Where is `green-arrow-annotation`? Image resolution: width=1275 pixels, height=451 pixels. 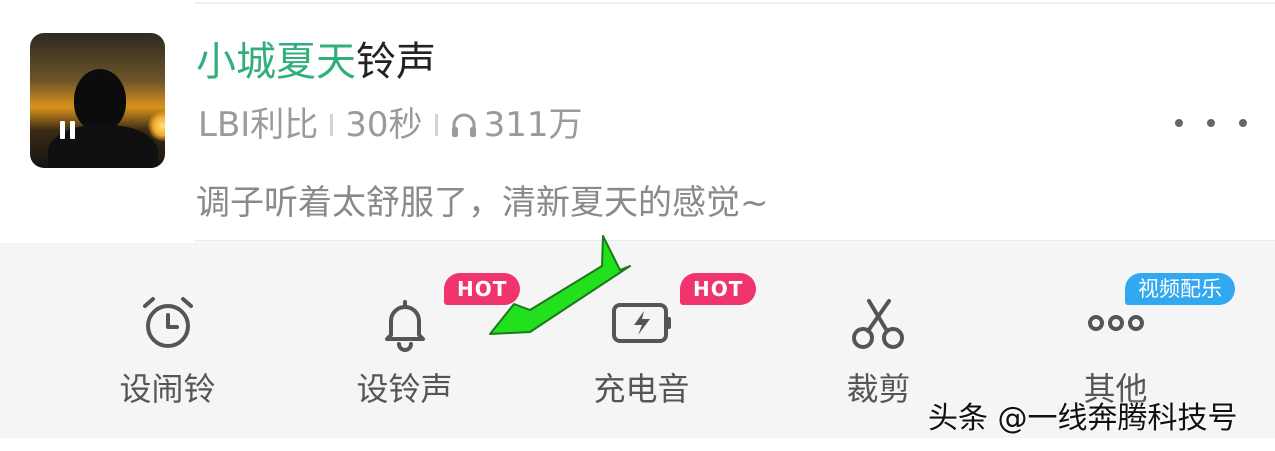
green-arrow-annotation is located at coordinates (560, 285).